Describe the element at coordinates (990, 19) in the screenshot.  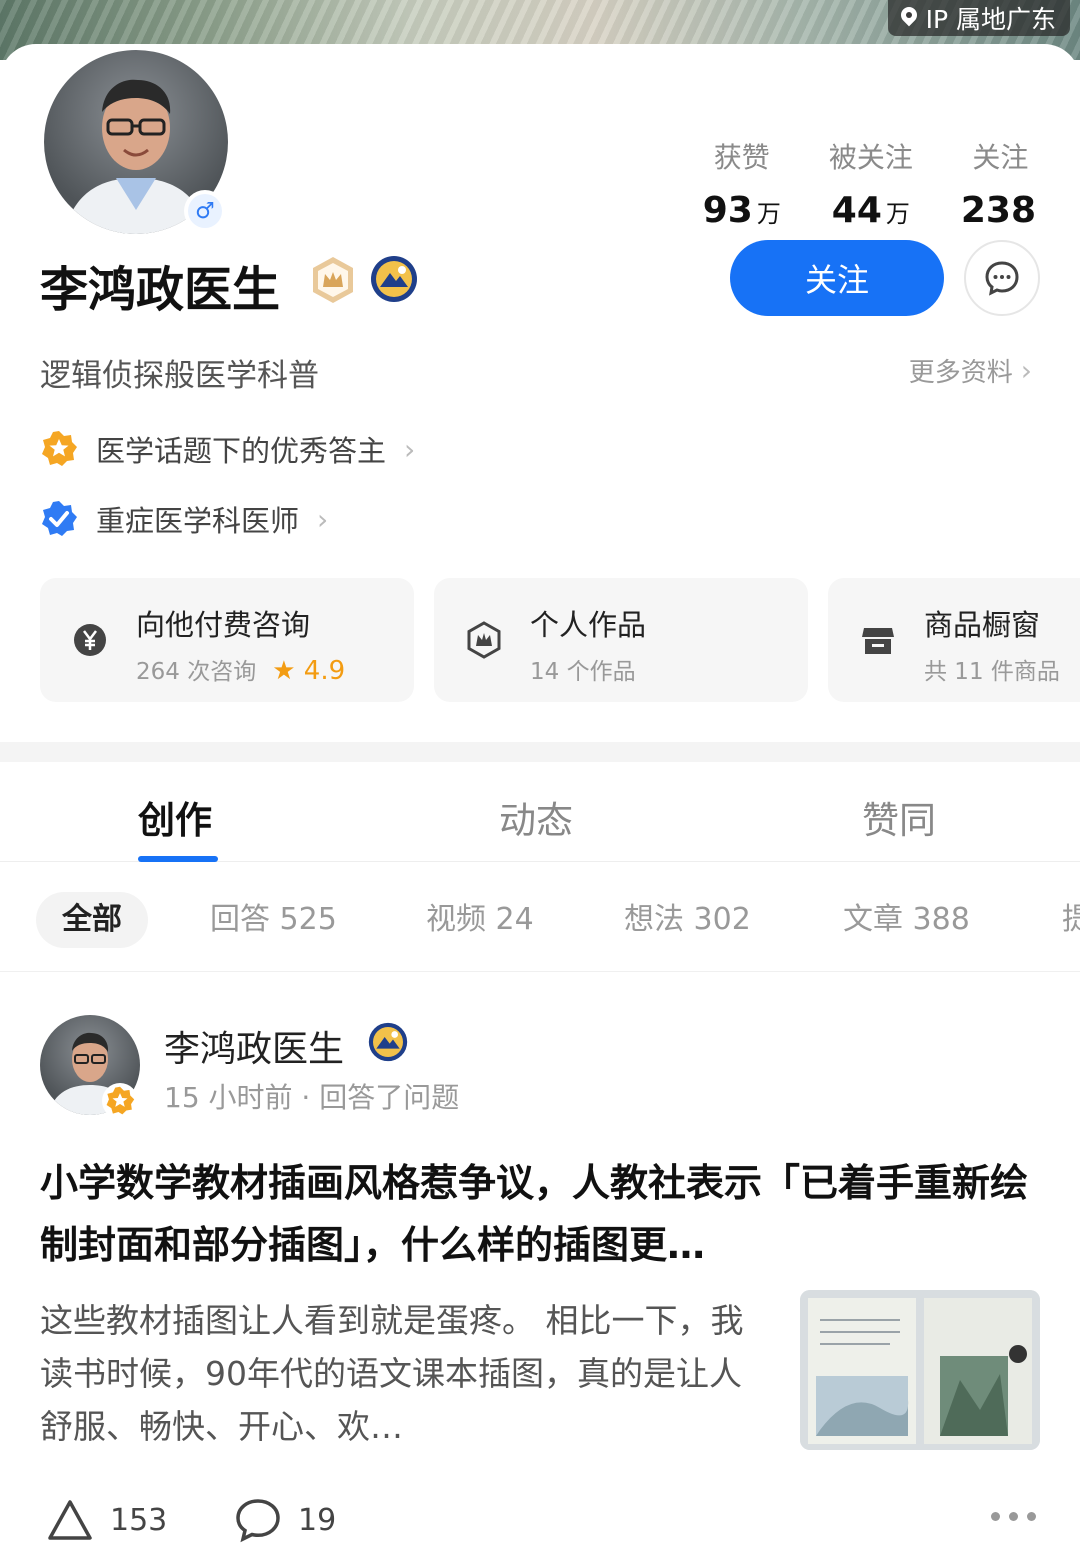
I see `ip-location-text: IP 属地广东` at that location.